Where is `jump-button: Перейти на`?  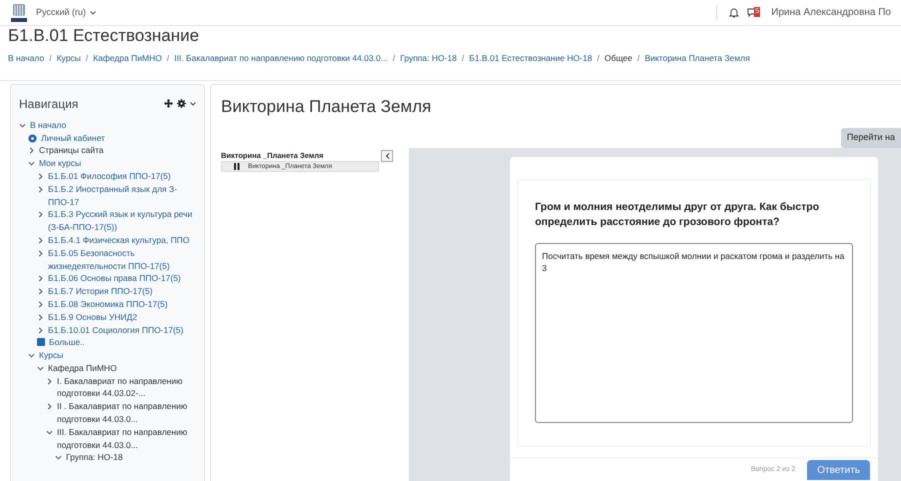
jump-button: Перейти на is located at coordinates (870, 138).